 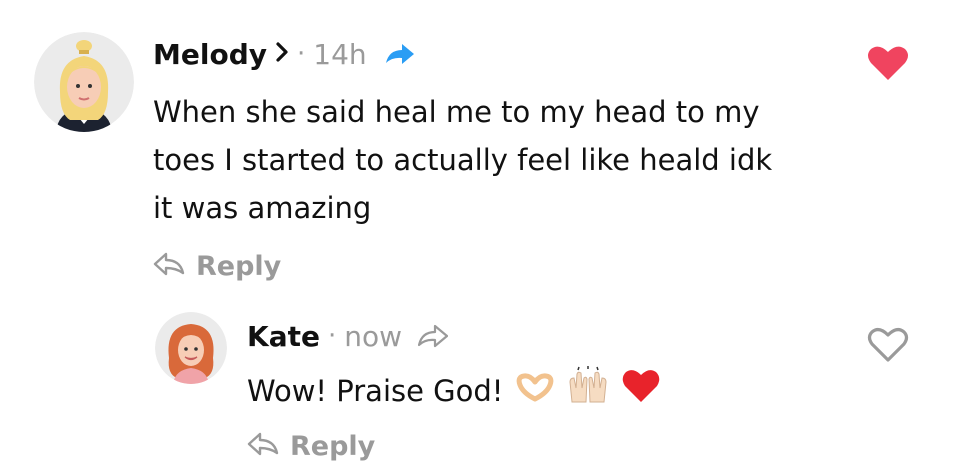 I want to click on like-heart-filled-icon, so click(x=888, y=65).